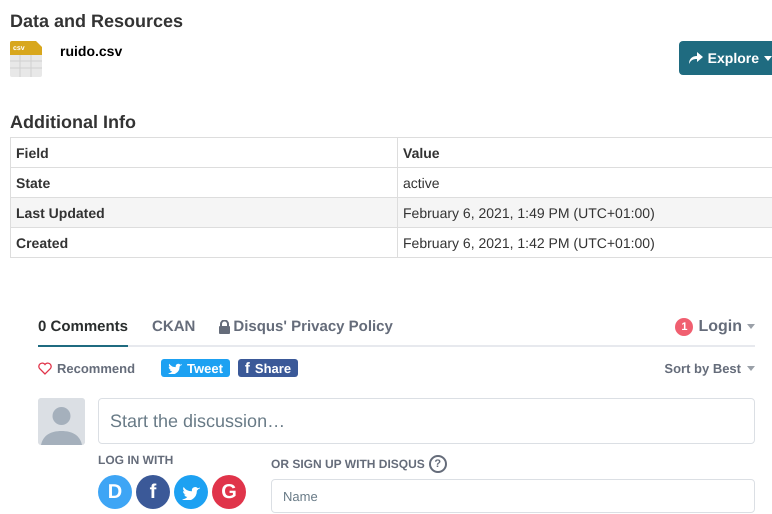 The image size is (772, 514). I want to click on login-label: LOG IN WITH, so click(136, 460).